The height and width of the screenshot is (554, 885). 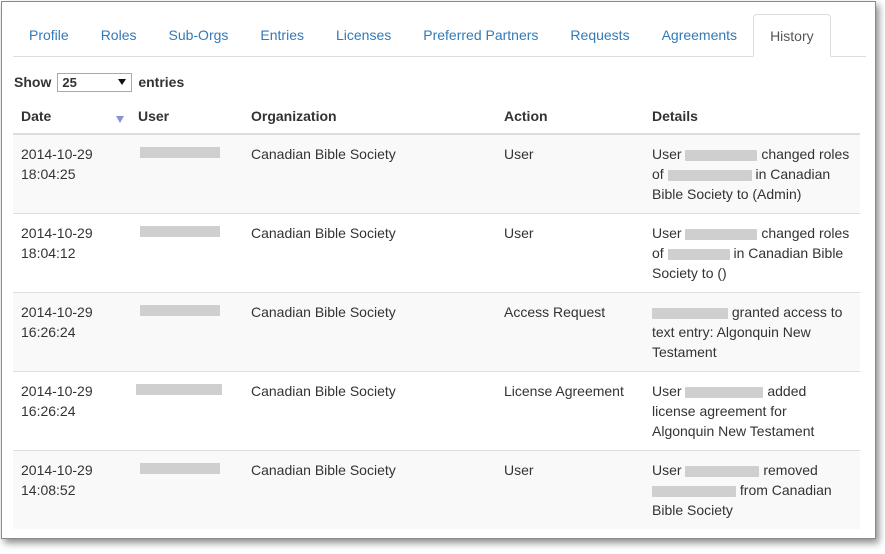 What do you see at coordinates (33, 82) in the screenshot?
I see `show-label: Show` at bounding box center [33, 82].